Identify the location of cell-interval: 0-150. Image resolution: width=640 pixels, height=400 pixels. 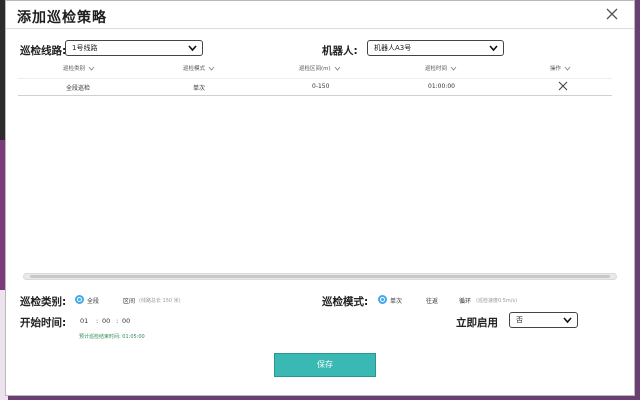
(321, 86).